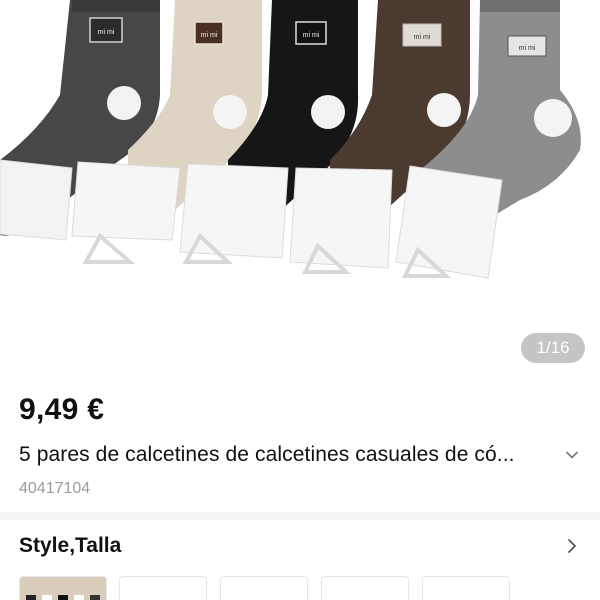 The height and width of the screenshot is (600, 600). What do you see at coordinates (553, 348) in the screenshot?
I see `image-counter: 1/16` at bounding box center [553, 348].